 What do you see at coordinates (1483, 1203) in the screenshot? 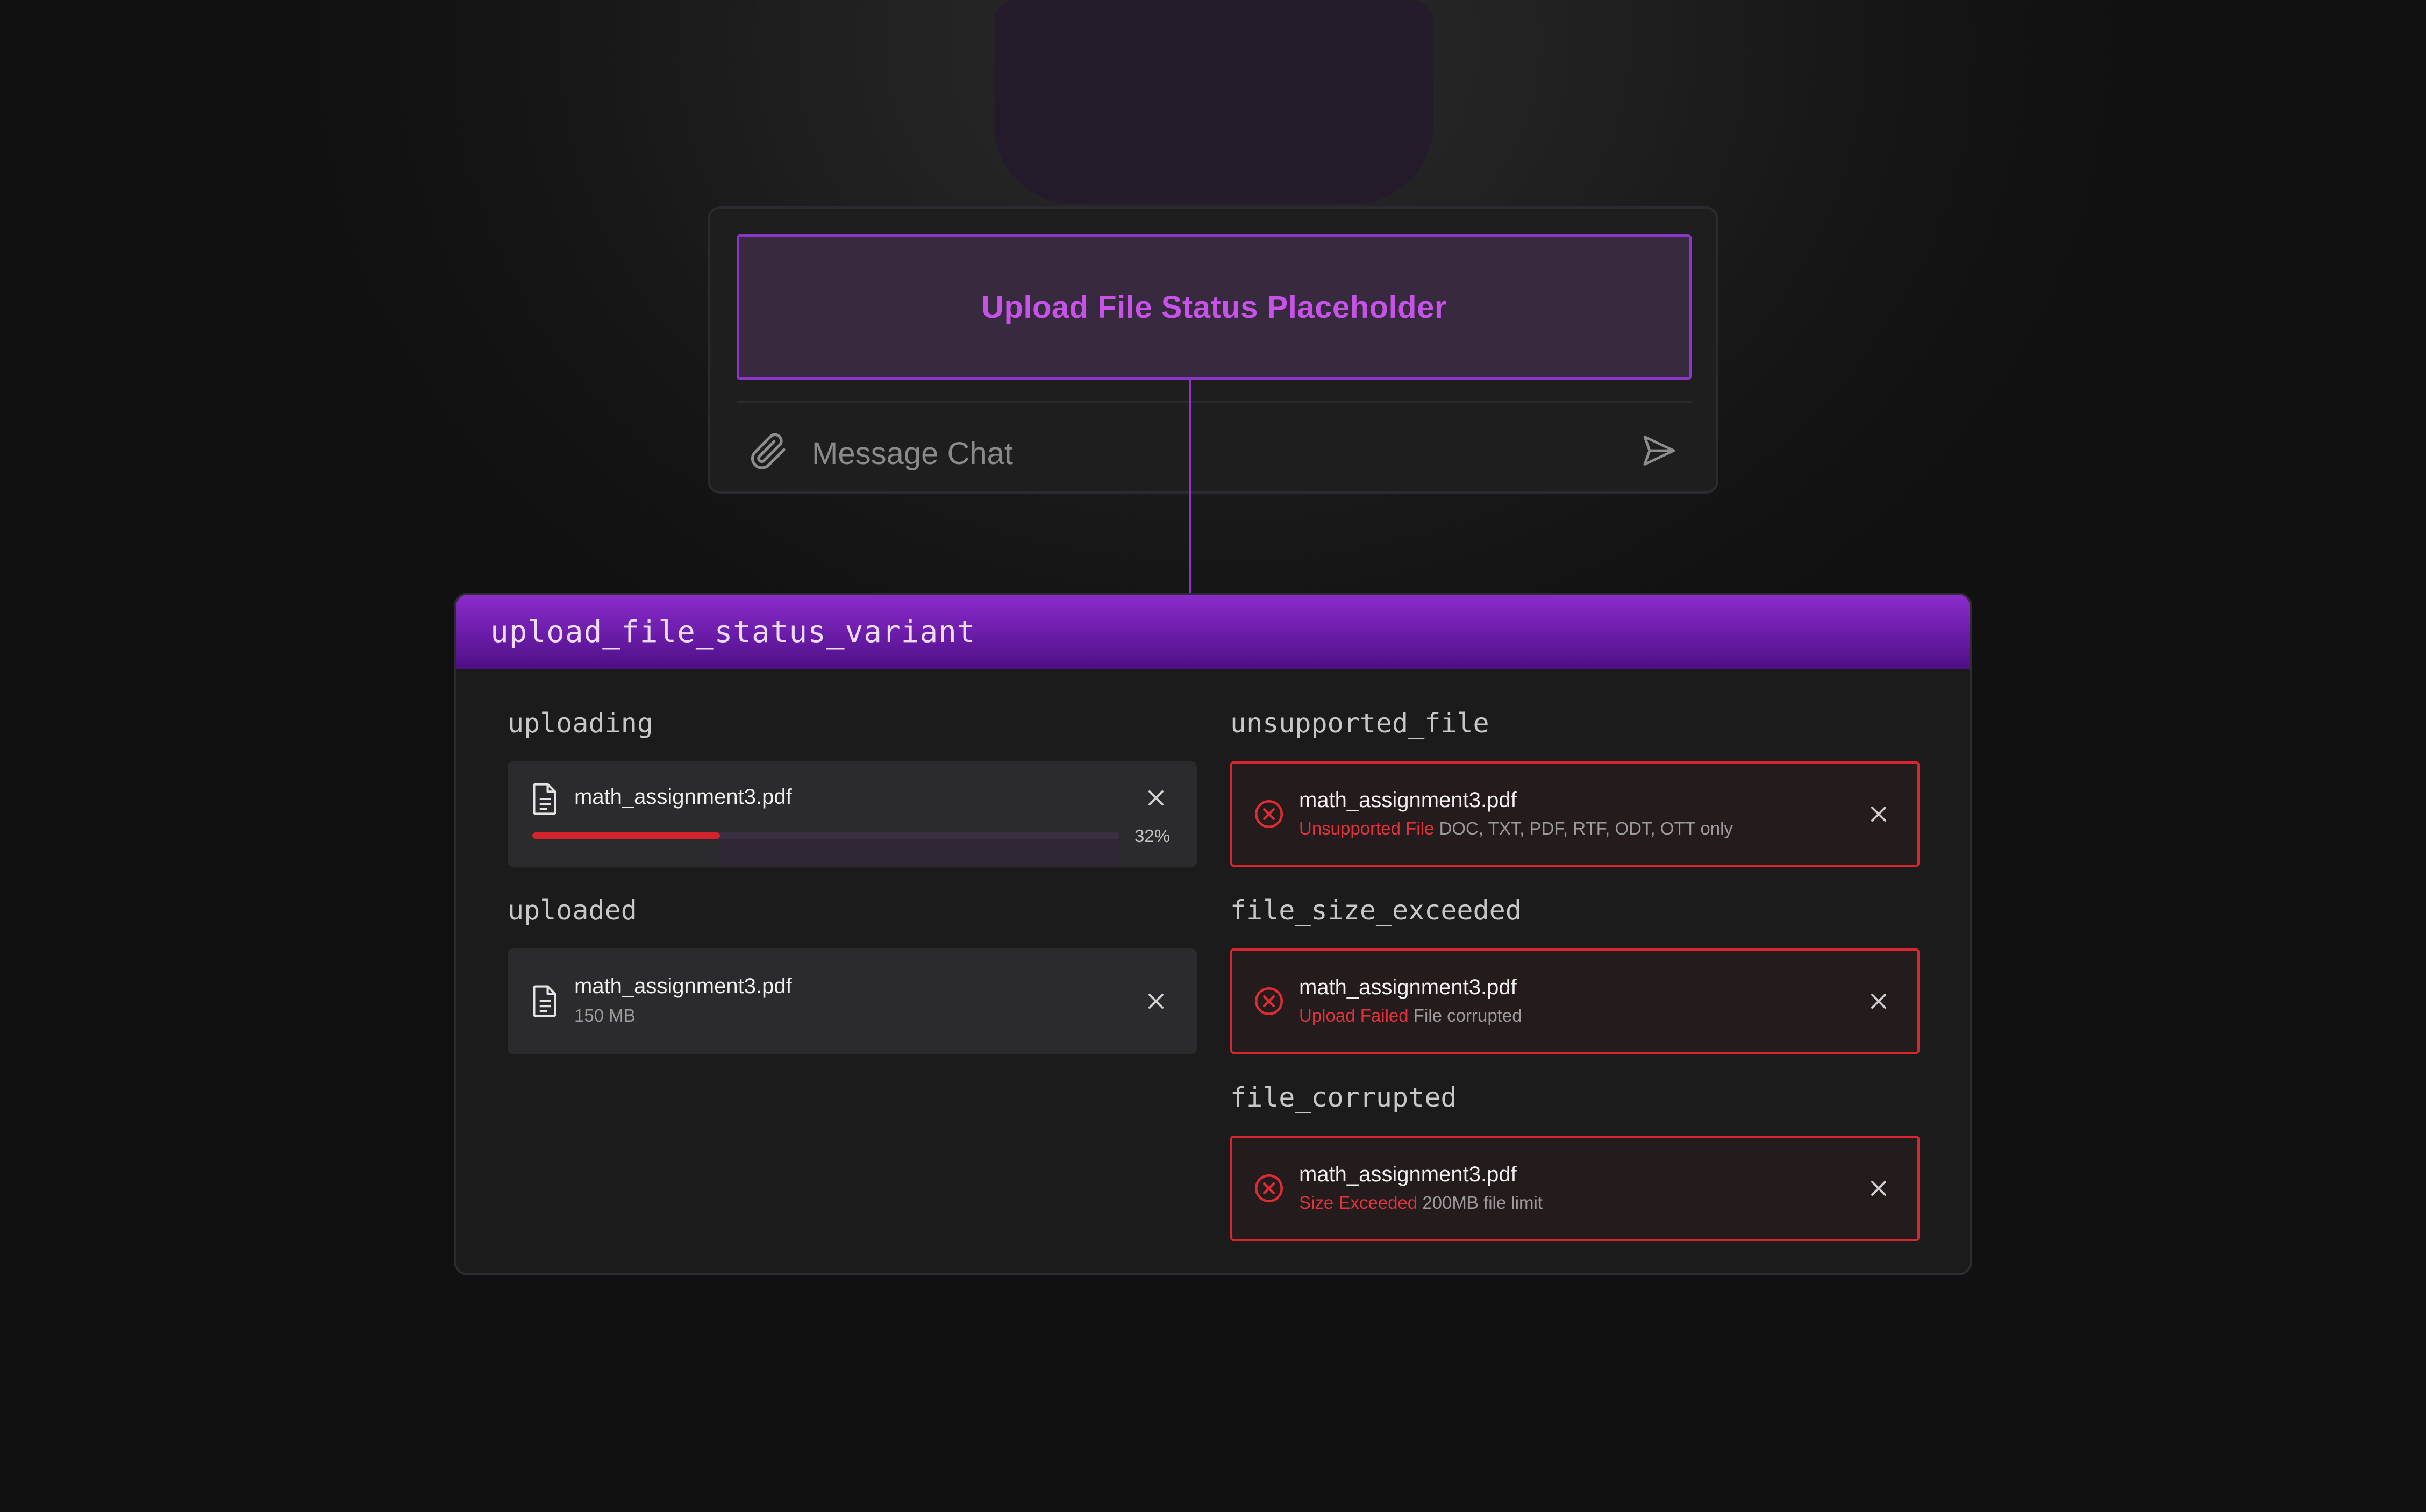
I see `error-detail: 200MB file limit` at bounding box center [1483, 1203].